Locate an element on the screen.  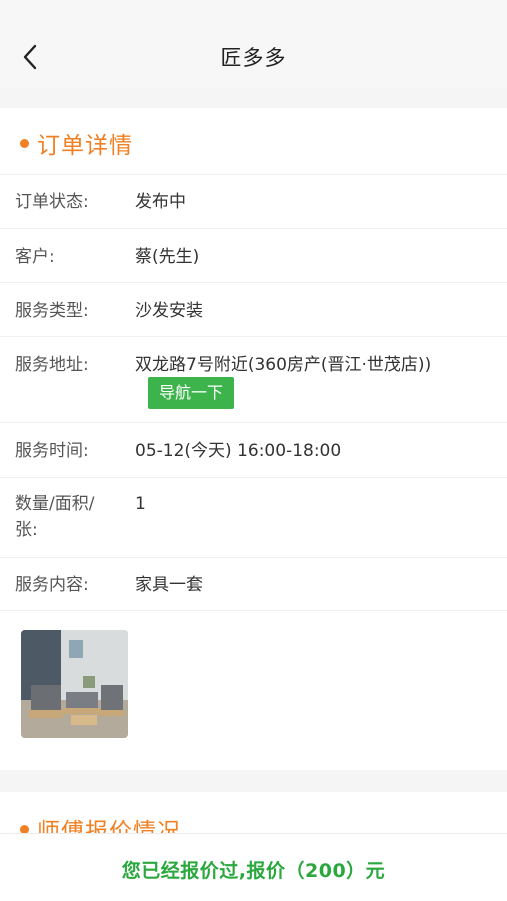
row-value: 05-12(今天) 16:00-18:00 is located at coordinates (238, 451).